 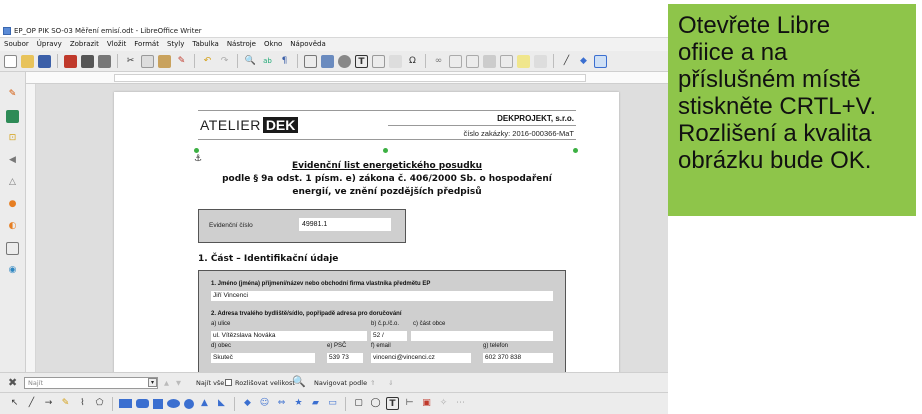 I want to click on city-field: Skuteč, so click(x=263, y=358).